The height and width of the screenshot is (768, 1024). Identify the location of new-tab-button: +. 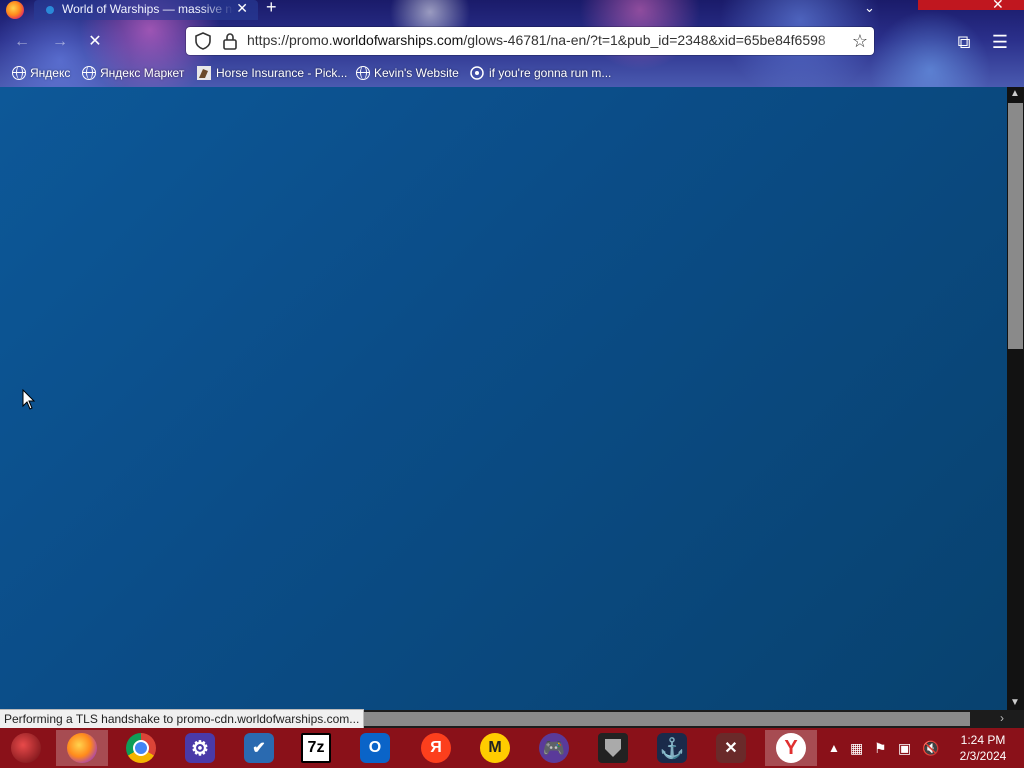
(271, 9).